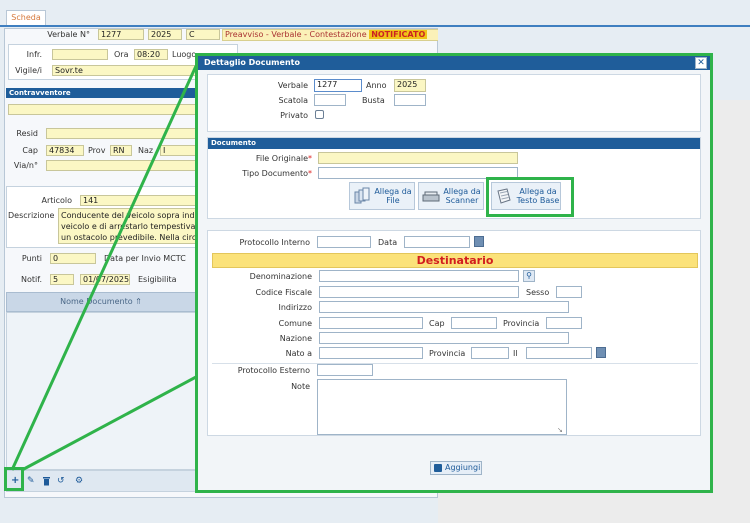  I want to click on tipo-documento-text: Tipo Documento, so click(275, 173).